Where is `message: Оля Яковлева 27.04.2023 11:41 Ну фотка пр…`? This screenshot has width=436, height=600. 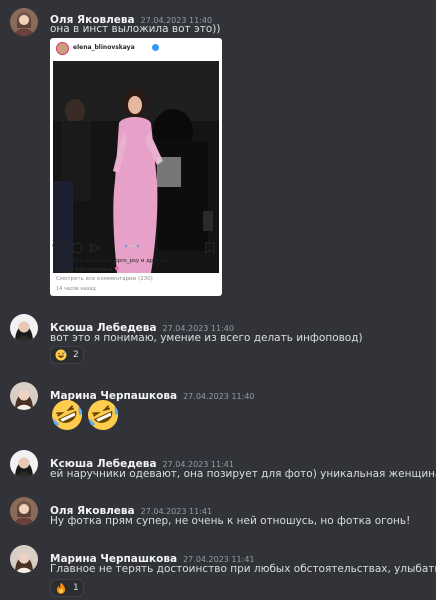
message: Оля Яковлева 27.04.2023 11:41 Ну фотка пр… is located at coordinates (218, 515).